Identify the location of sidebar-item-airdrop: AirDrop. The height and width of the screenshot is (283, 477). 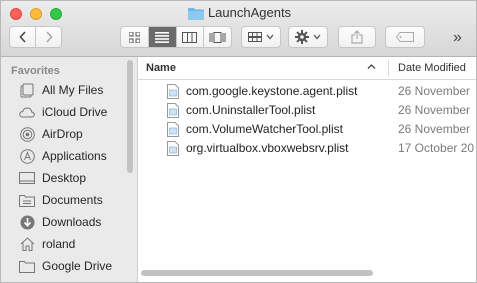
(63, 134).